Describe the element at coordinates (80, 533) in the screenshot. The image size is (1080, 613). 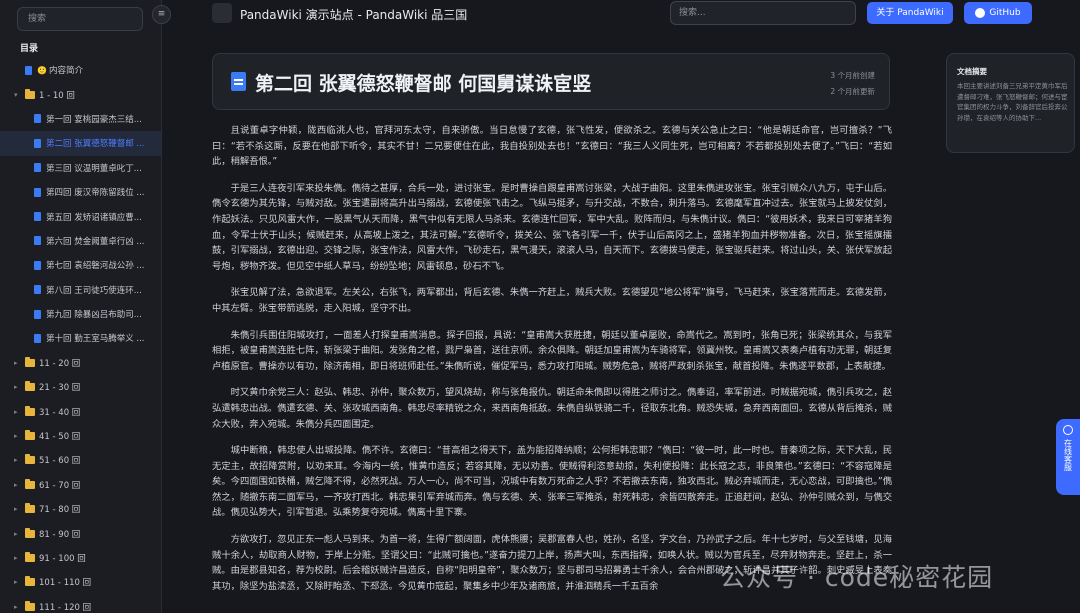
I see `sidebar-folder: ▸ 81 - 90 回` at that location.